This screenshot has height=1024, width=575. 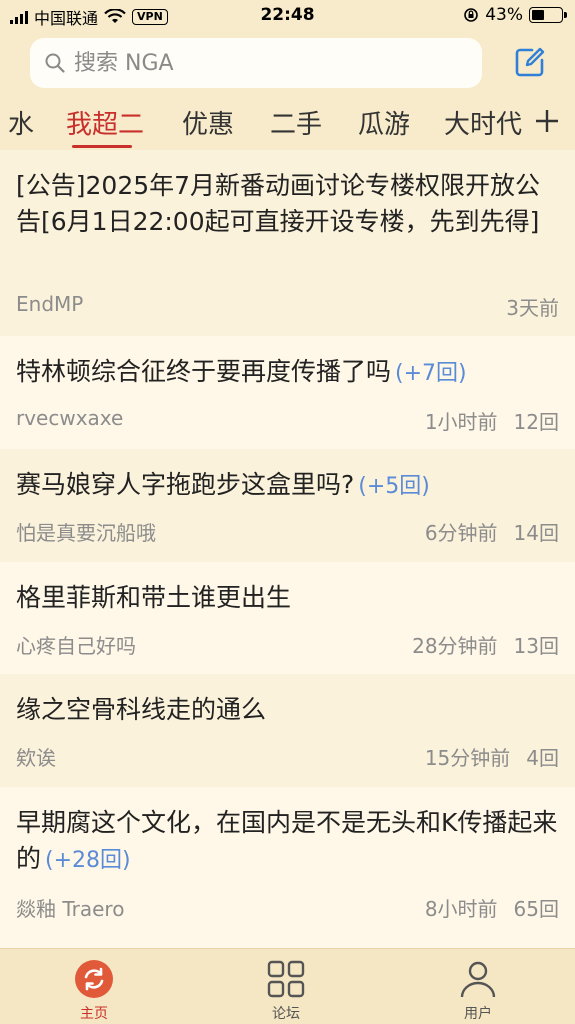 What do you see at coordinates (264, 63) in the screenshot?
I see `search-input` at bounding box center [264, 63].